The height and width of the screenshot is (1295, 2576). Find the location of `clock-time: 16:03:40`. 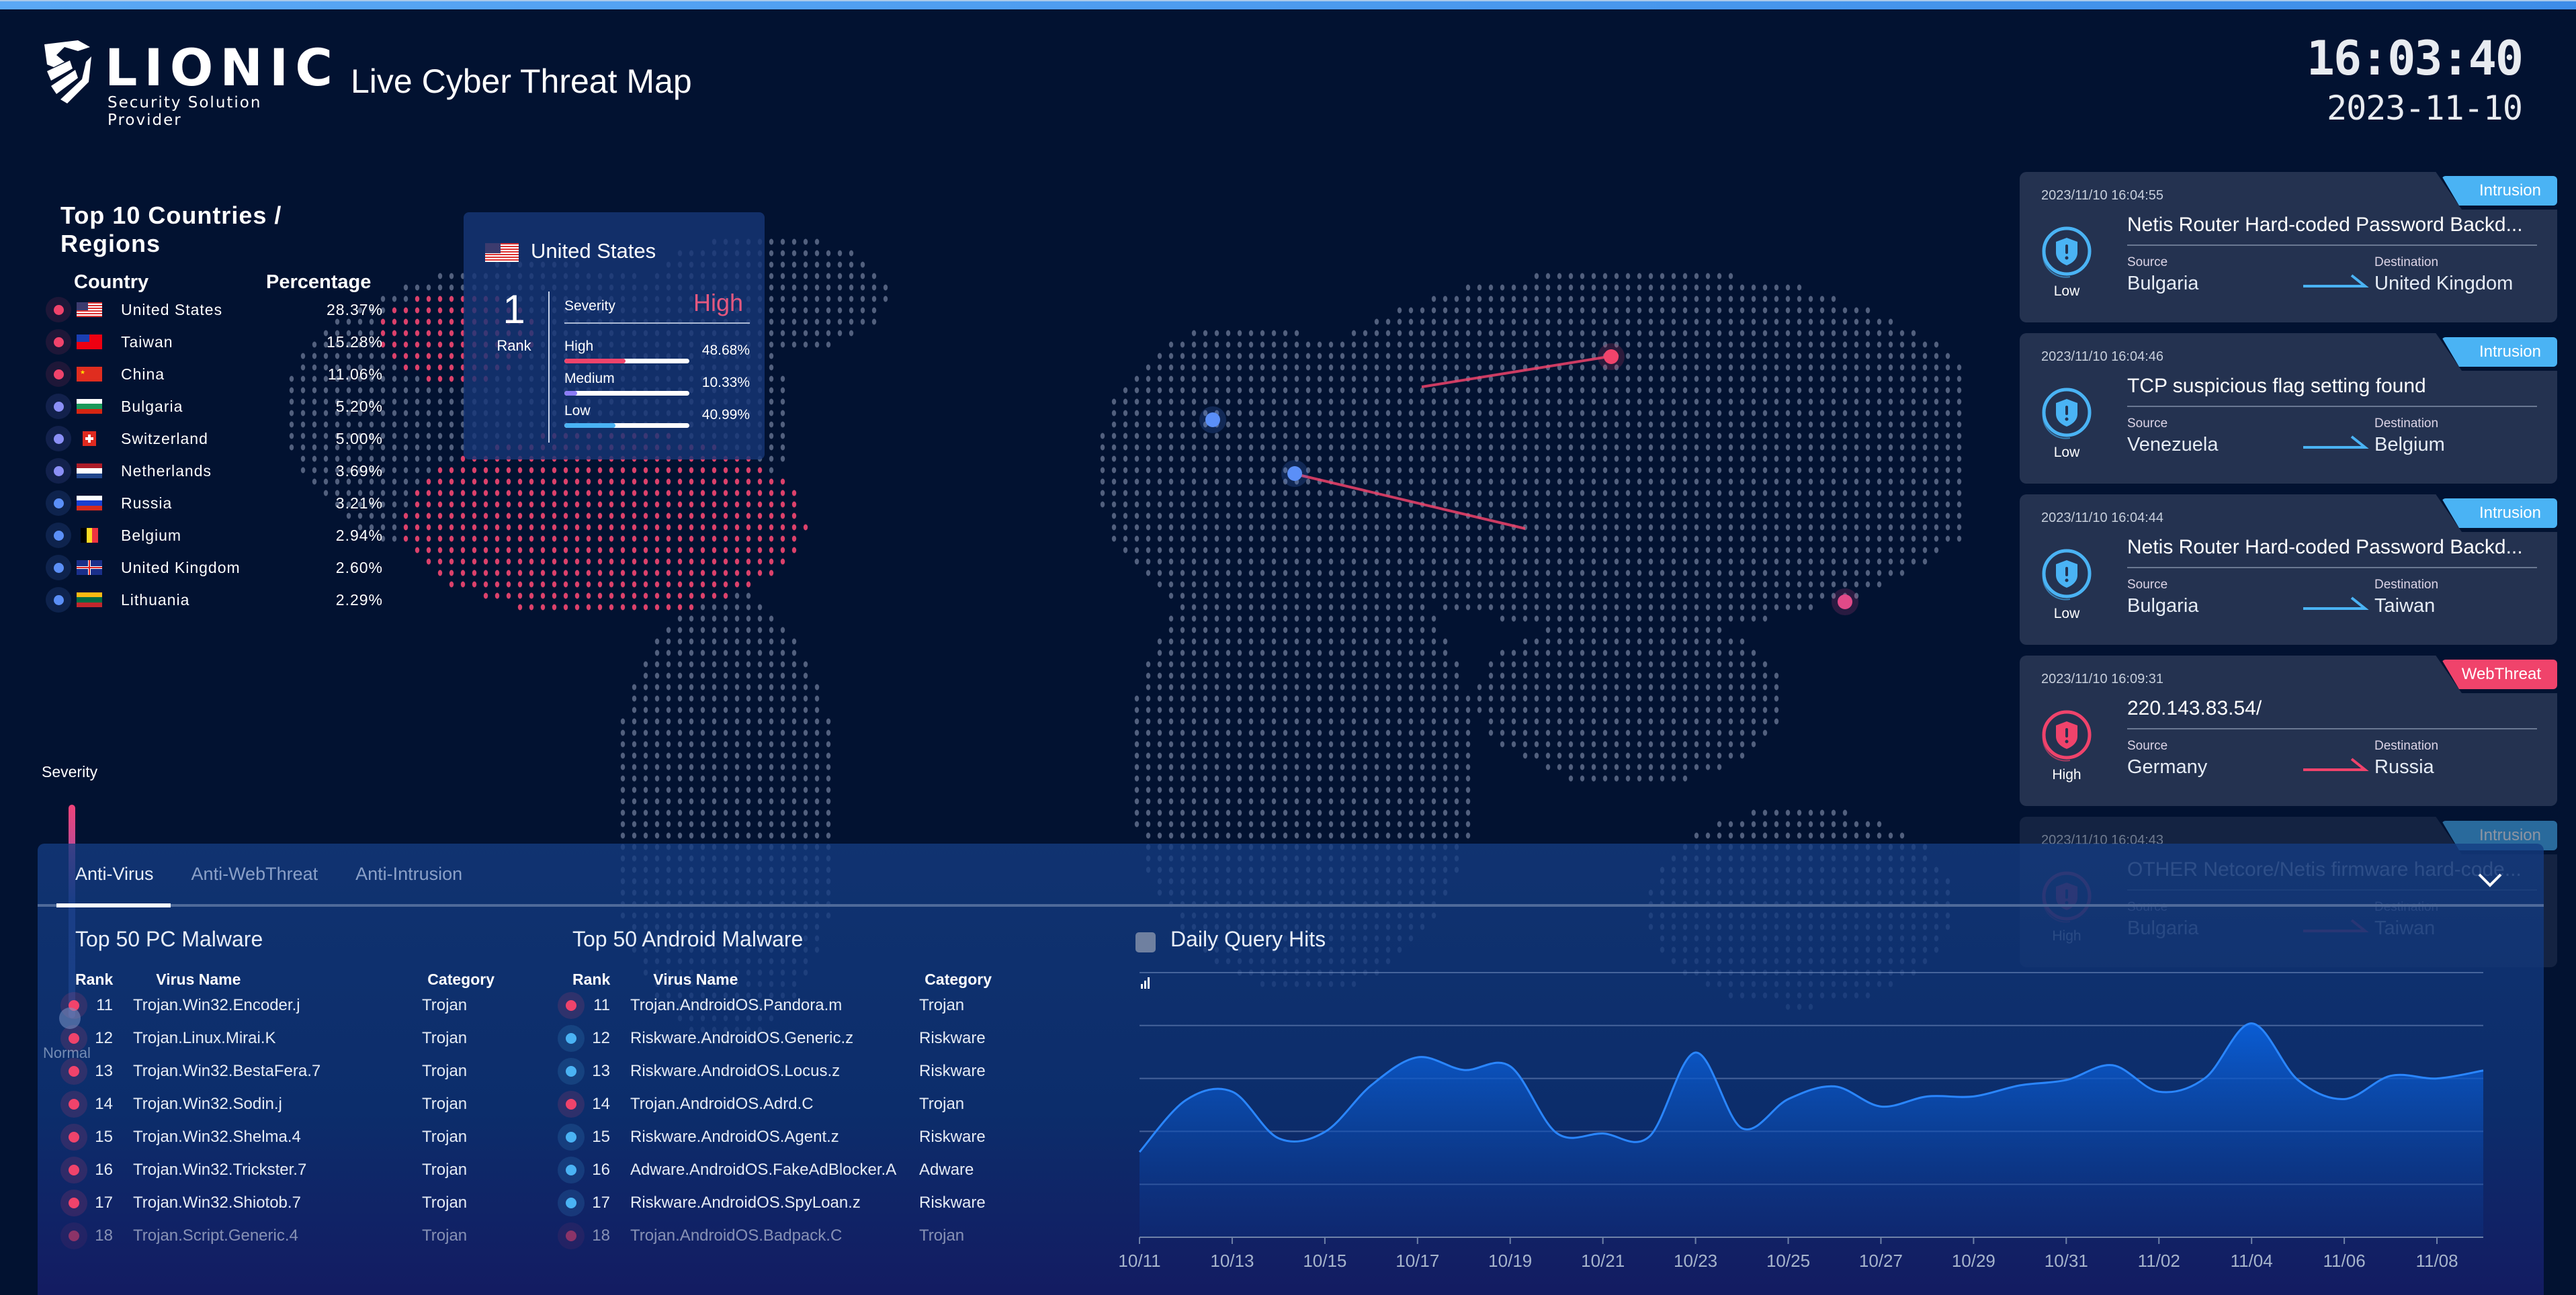

clock-time: 16:03:40 is located at coordinates (2415, 58).